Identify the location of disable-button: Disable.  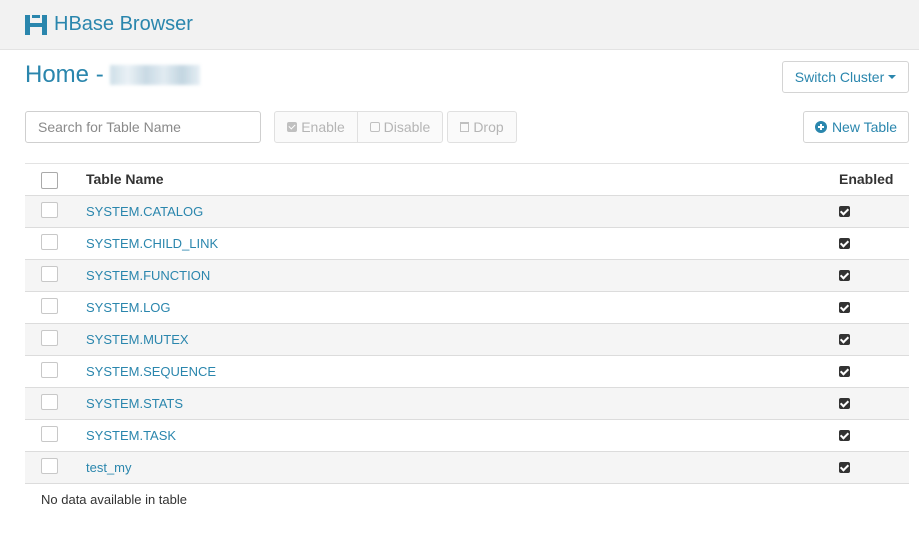
(400, 127).